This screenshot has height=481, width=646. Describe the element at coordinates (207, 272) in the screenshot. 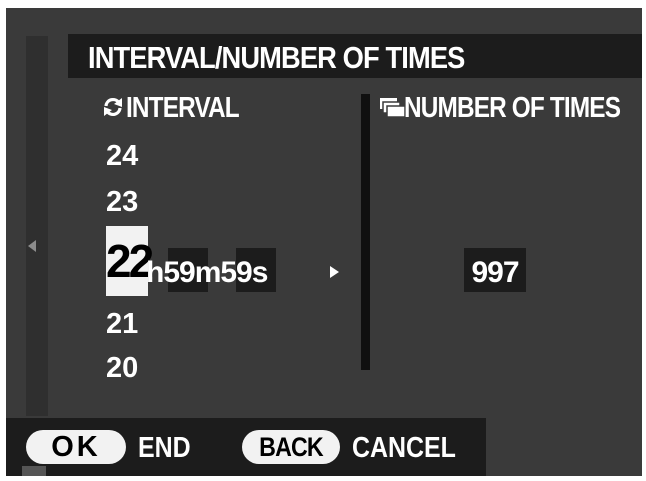

I see `interval-time-suffix: h59m59s` at that location.